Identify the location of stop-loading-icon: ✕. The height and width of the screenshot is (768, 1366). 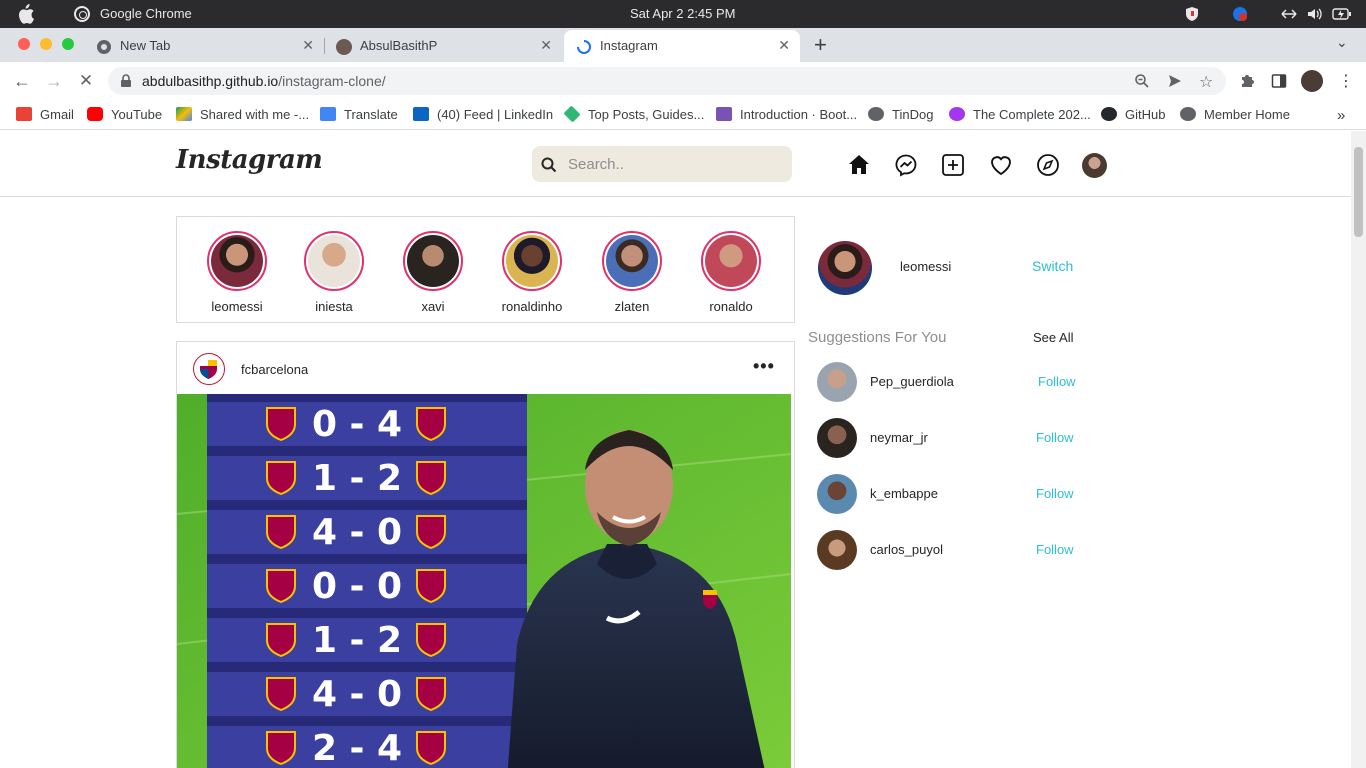
(86, 81).